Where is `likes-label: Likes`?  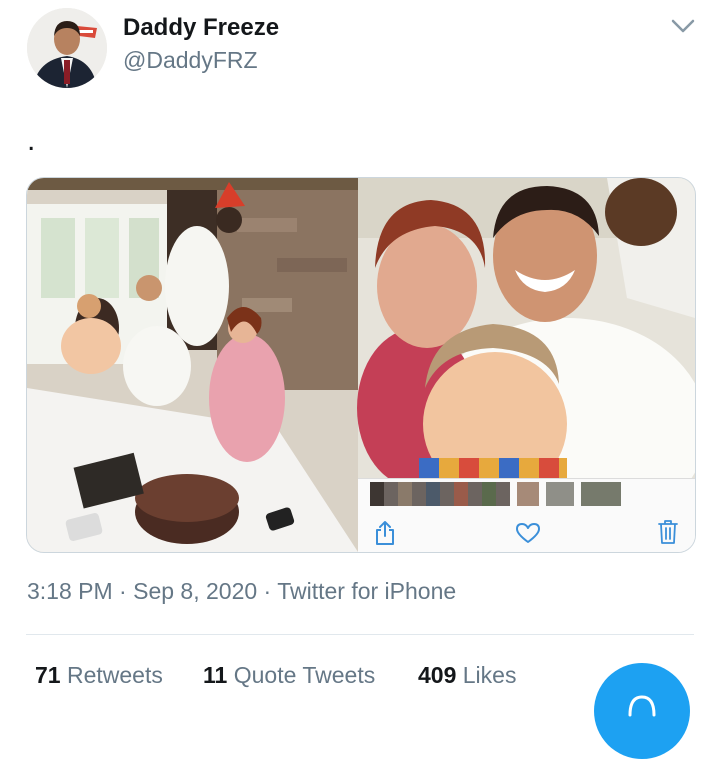
likes-label: Likes is located at coordinates (489, 675).